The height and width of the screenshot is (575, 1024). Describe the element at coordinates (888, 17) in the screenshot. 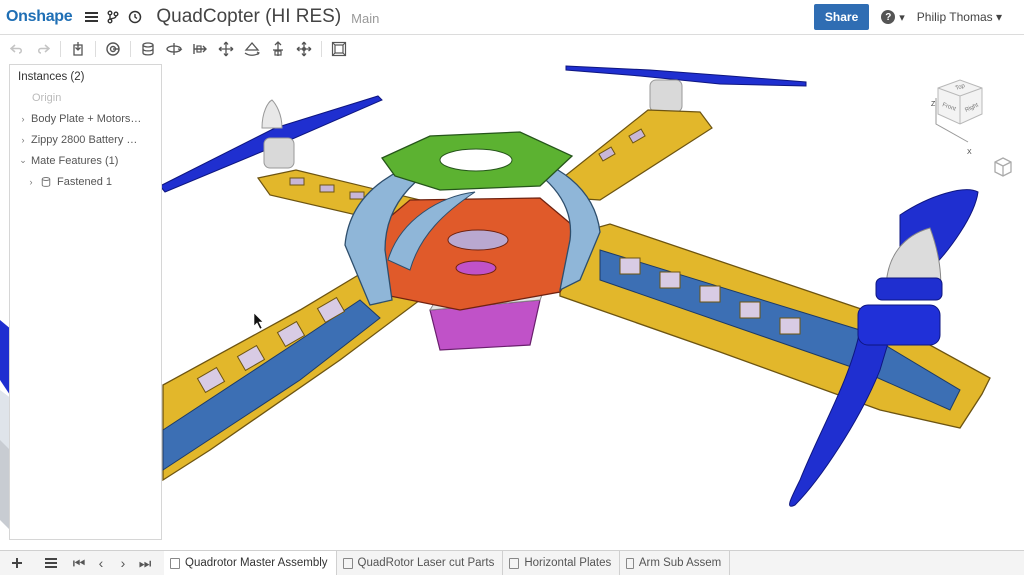

I see `help-icon: ?` at that location.